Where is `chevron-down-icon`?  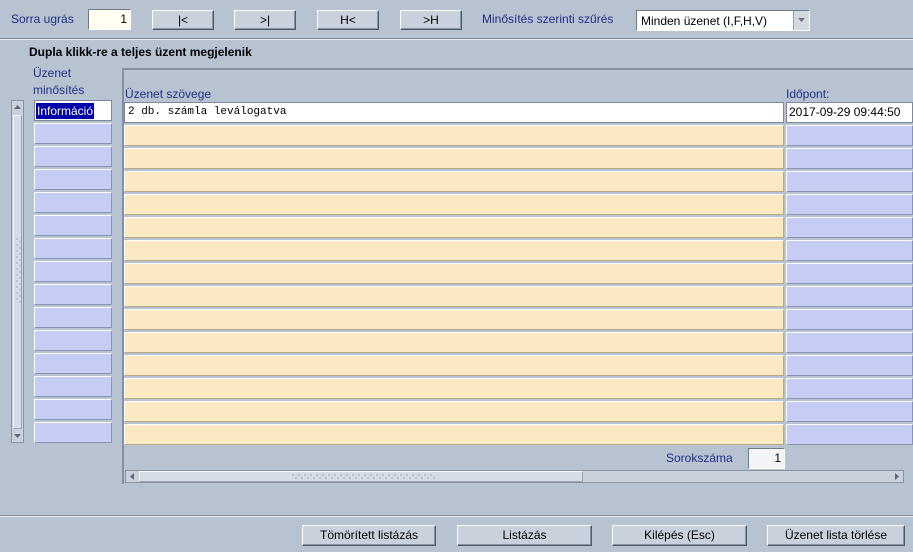 chevron-down-icon is located at coordinates (801, 20).